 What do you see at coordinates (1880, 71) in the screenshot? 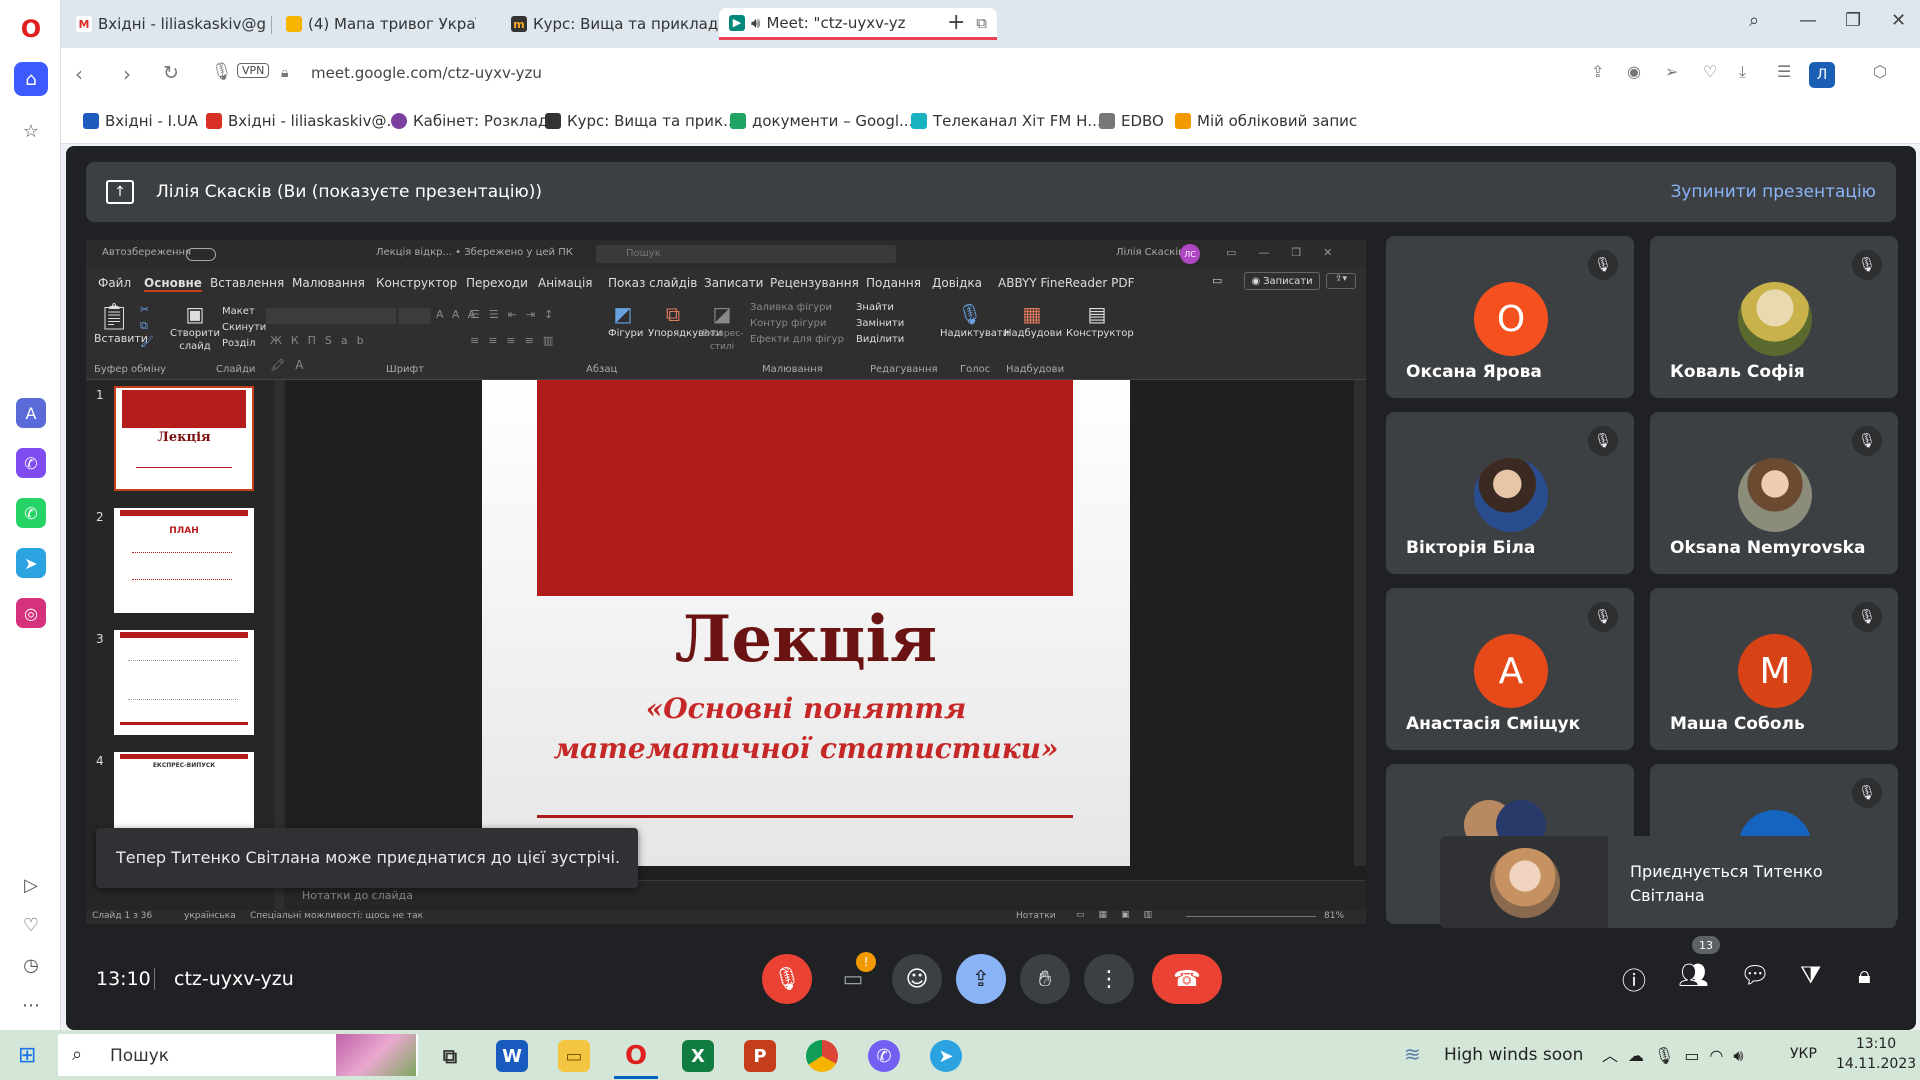
I see `extensions-icon: ⬡` at bounding box center [1880, 71].